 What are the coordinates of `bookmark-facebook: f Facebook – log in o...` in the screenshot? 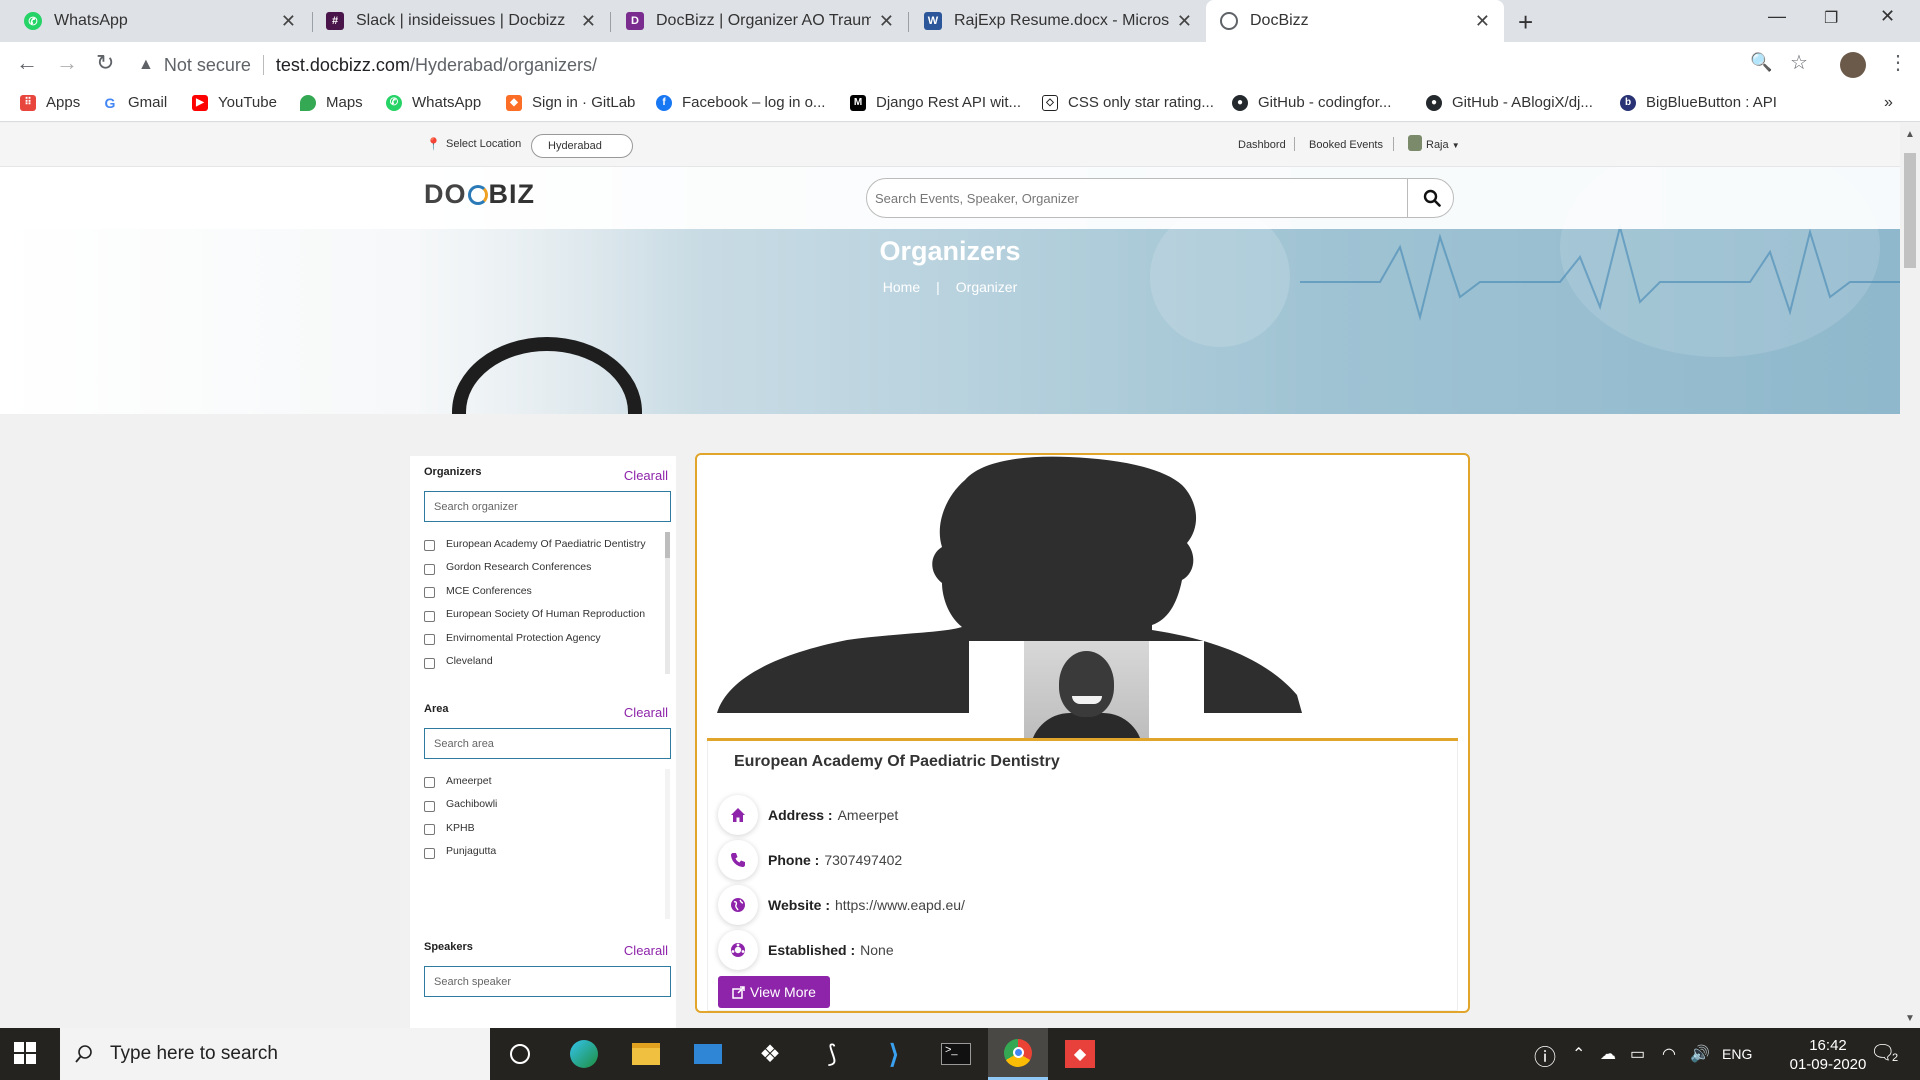 It's located at (740, 102).